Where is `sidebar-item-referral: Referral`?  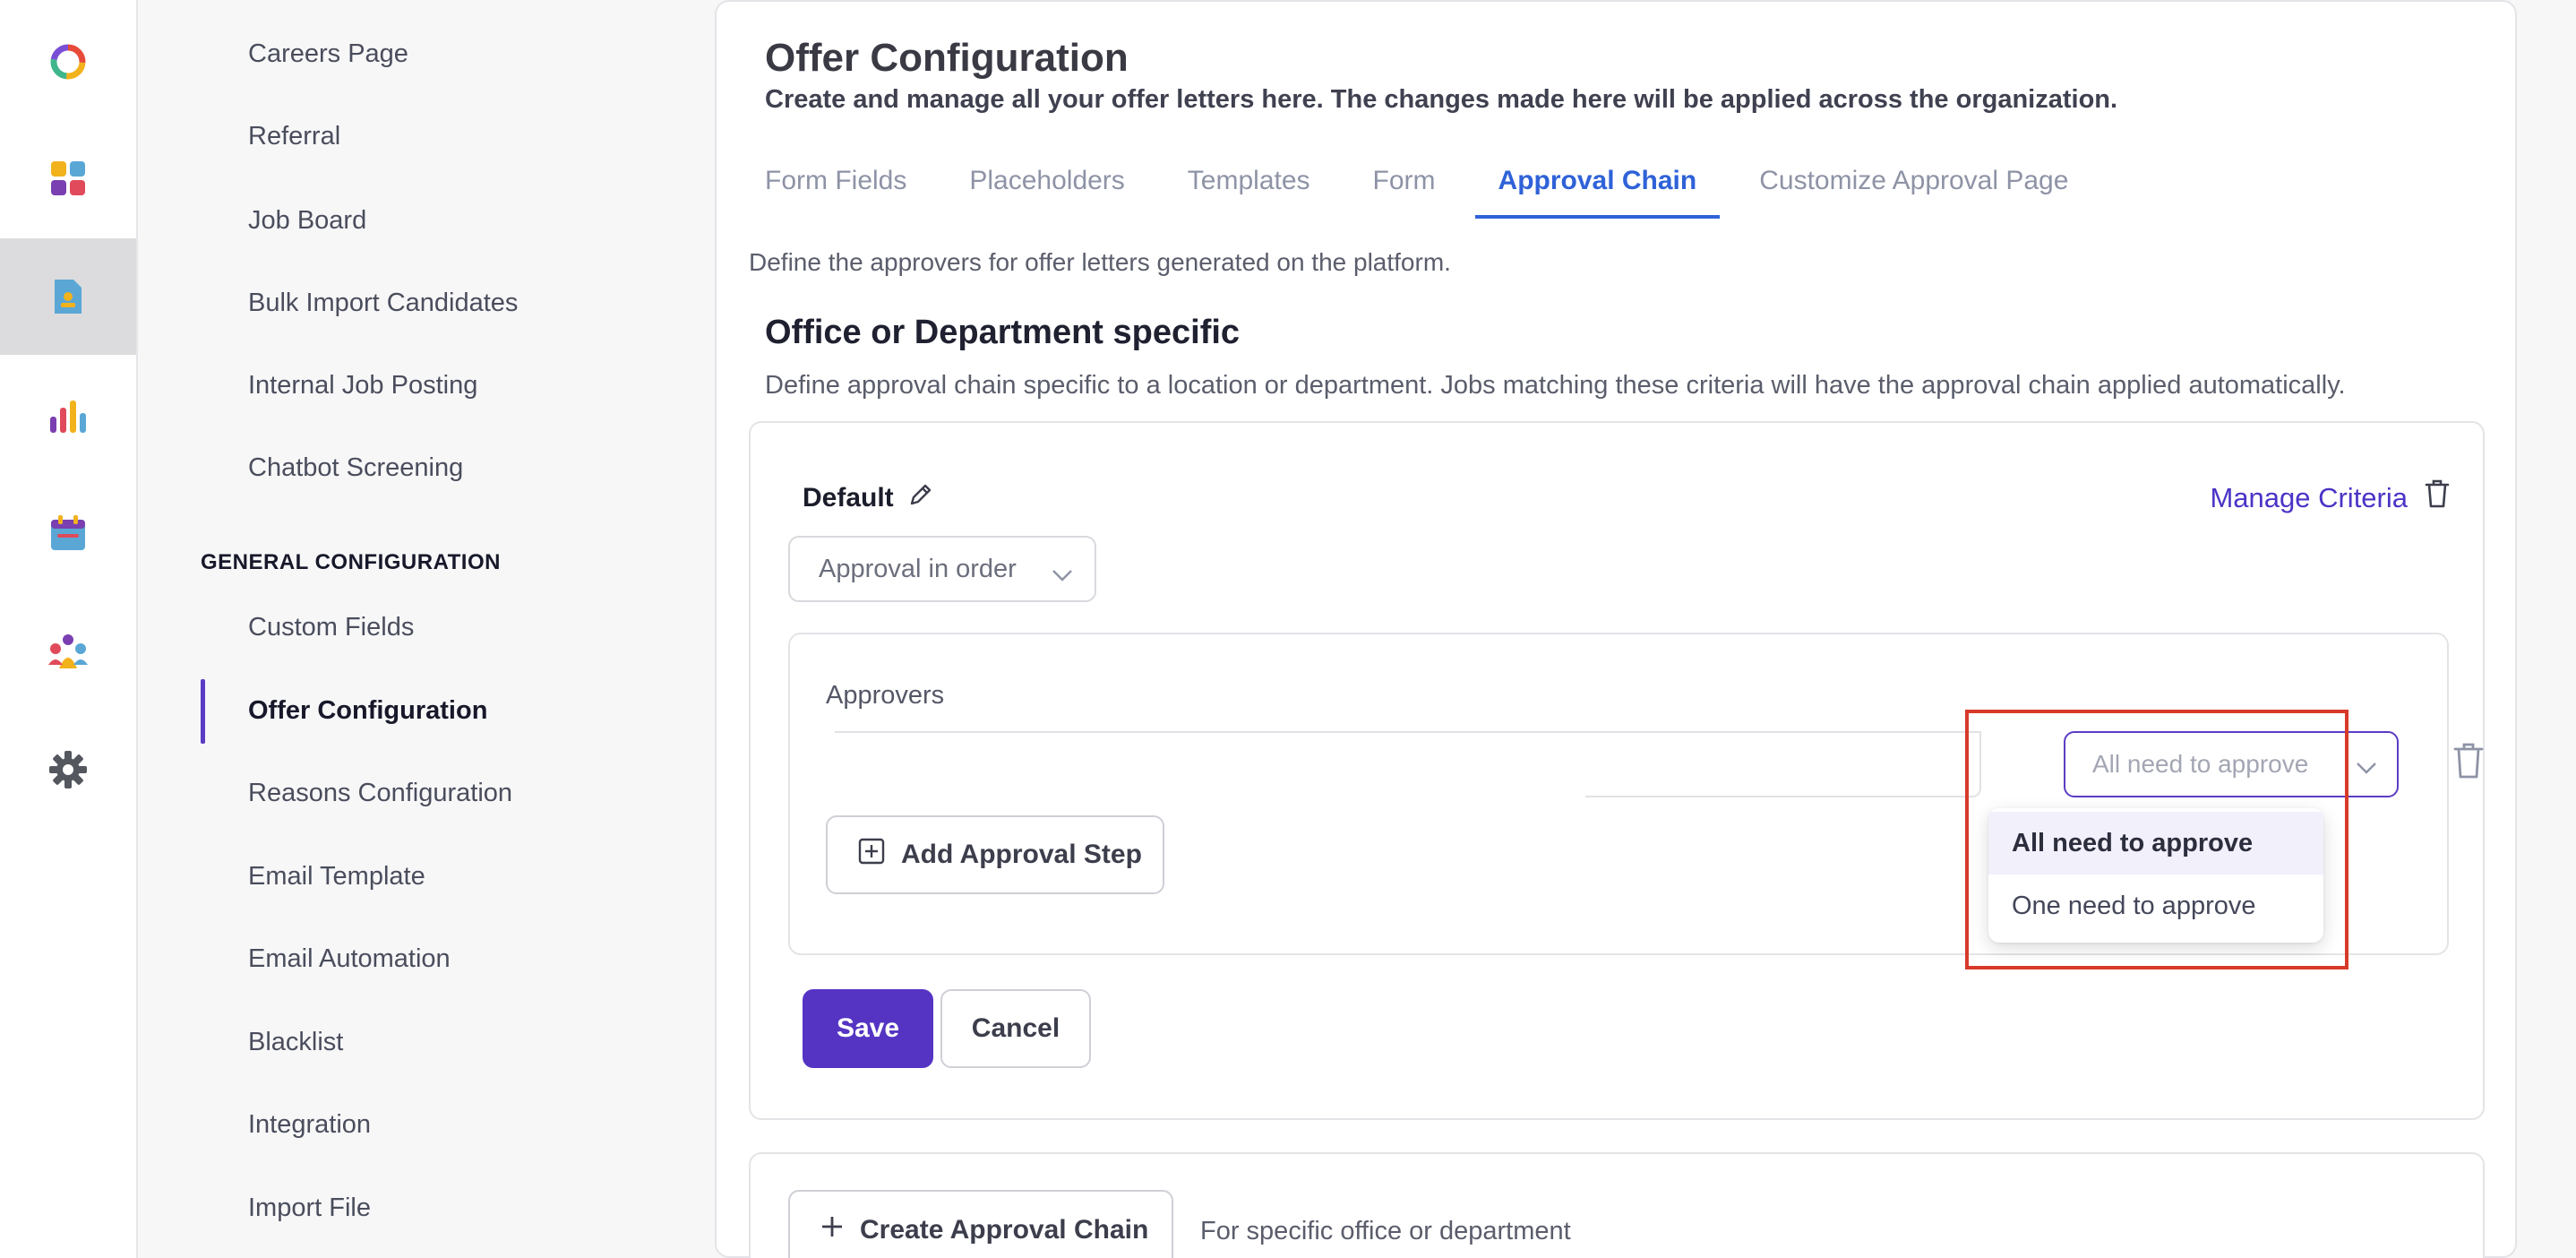 sidebar-item-referral: Referral is located at coordinates (294, 136).